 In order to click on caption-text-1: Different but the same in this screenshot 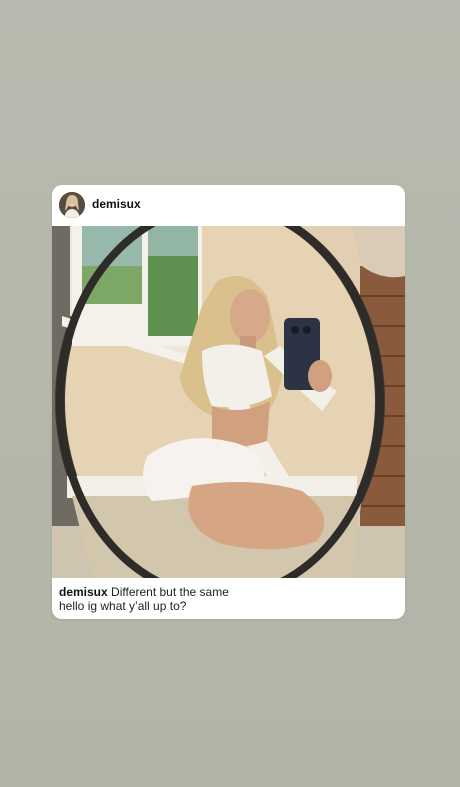, I will do `click(170, 592)`.